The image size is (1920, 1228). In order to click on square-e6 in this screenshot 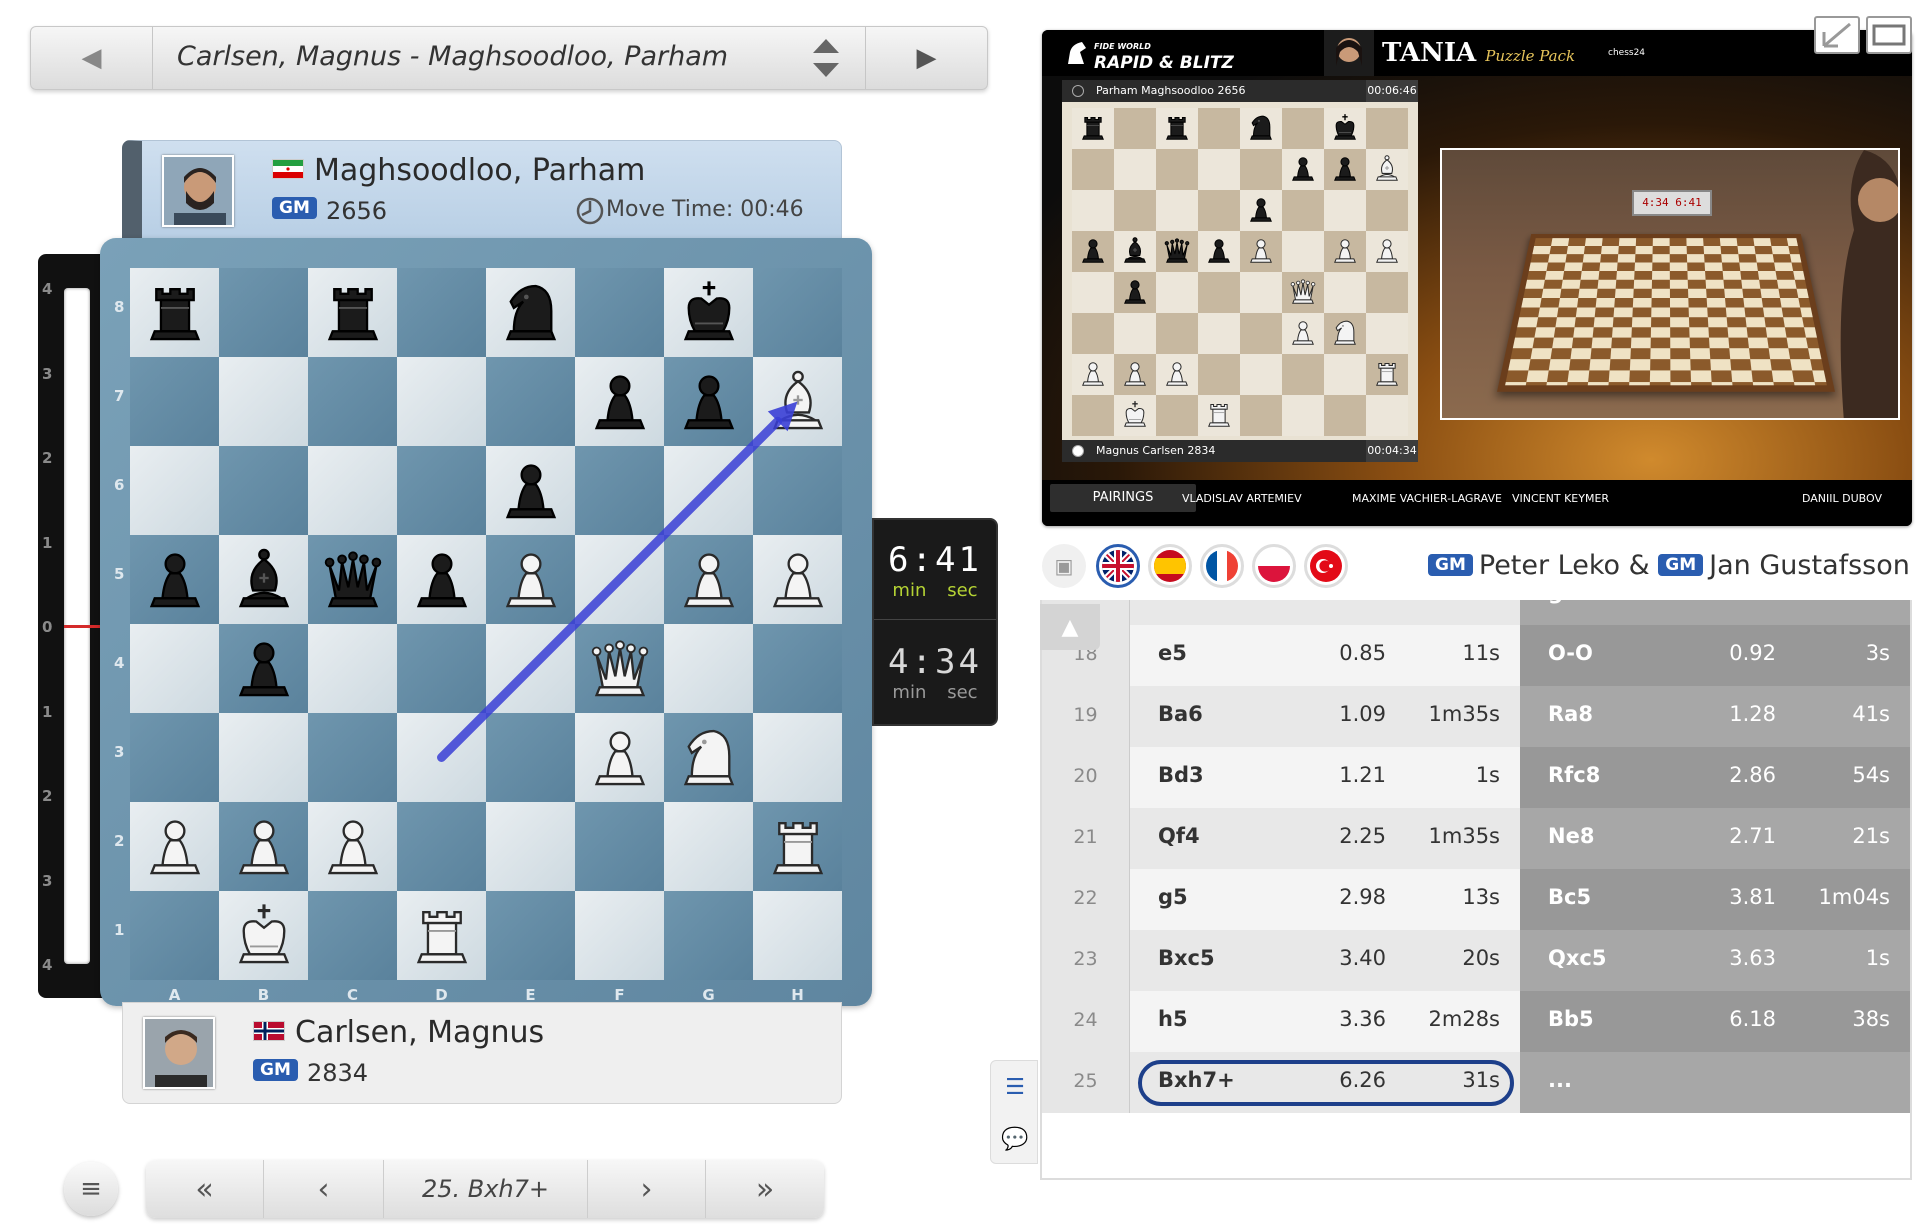, I will do `click(530, 490)`.